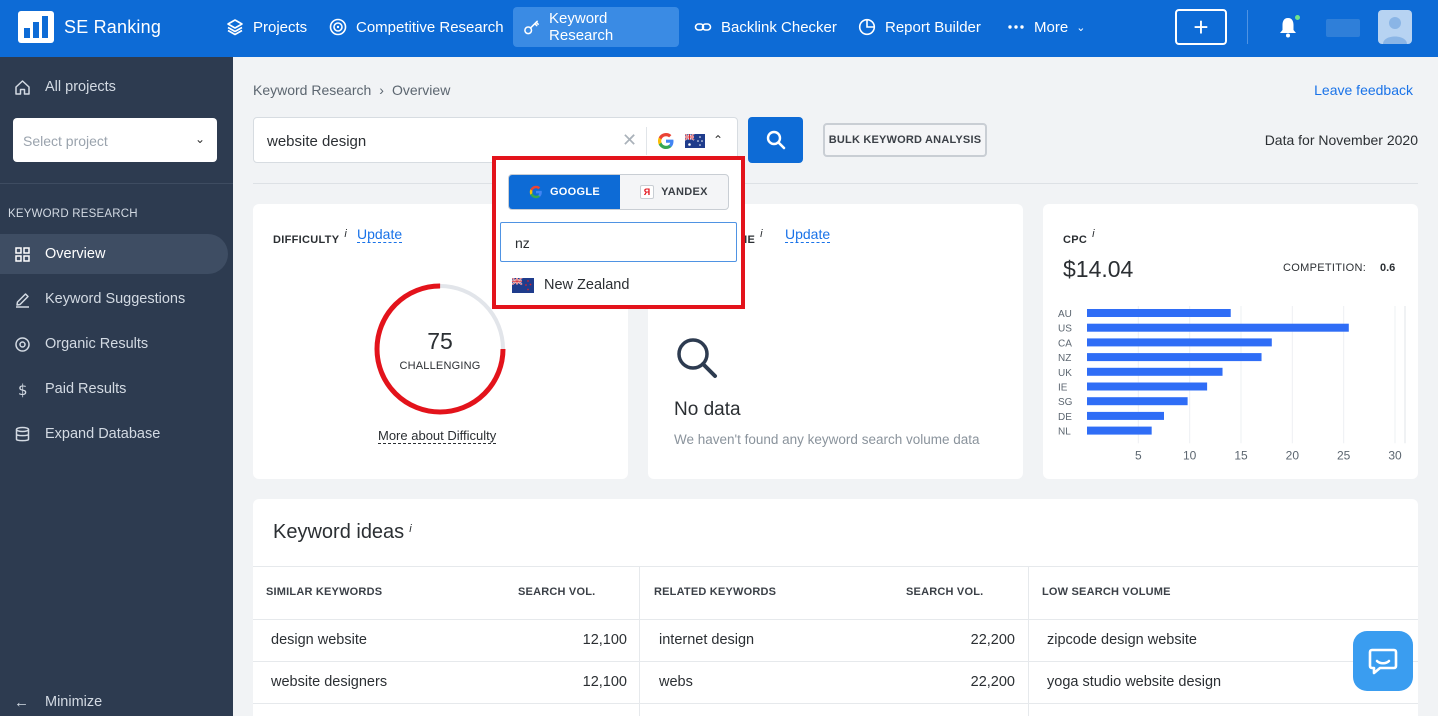  What do you see at coordinates (905, 140) in the screenshot?
I see `bulk-keyword-analysis-button: BULK KEYWORD ANALYSIS` at bounding box center [905, 140].